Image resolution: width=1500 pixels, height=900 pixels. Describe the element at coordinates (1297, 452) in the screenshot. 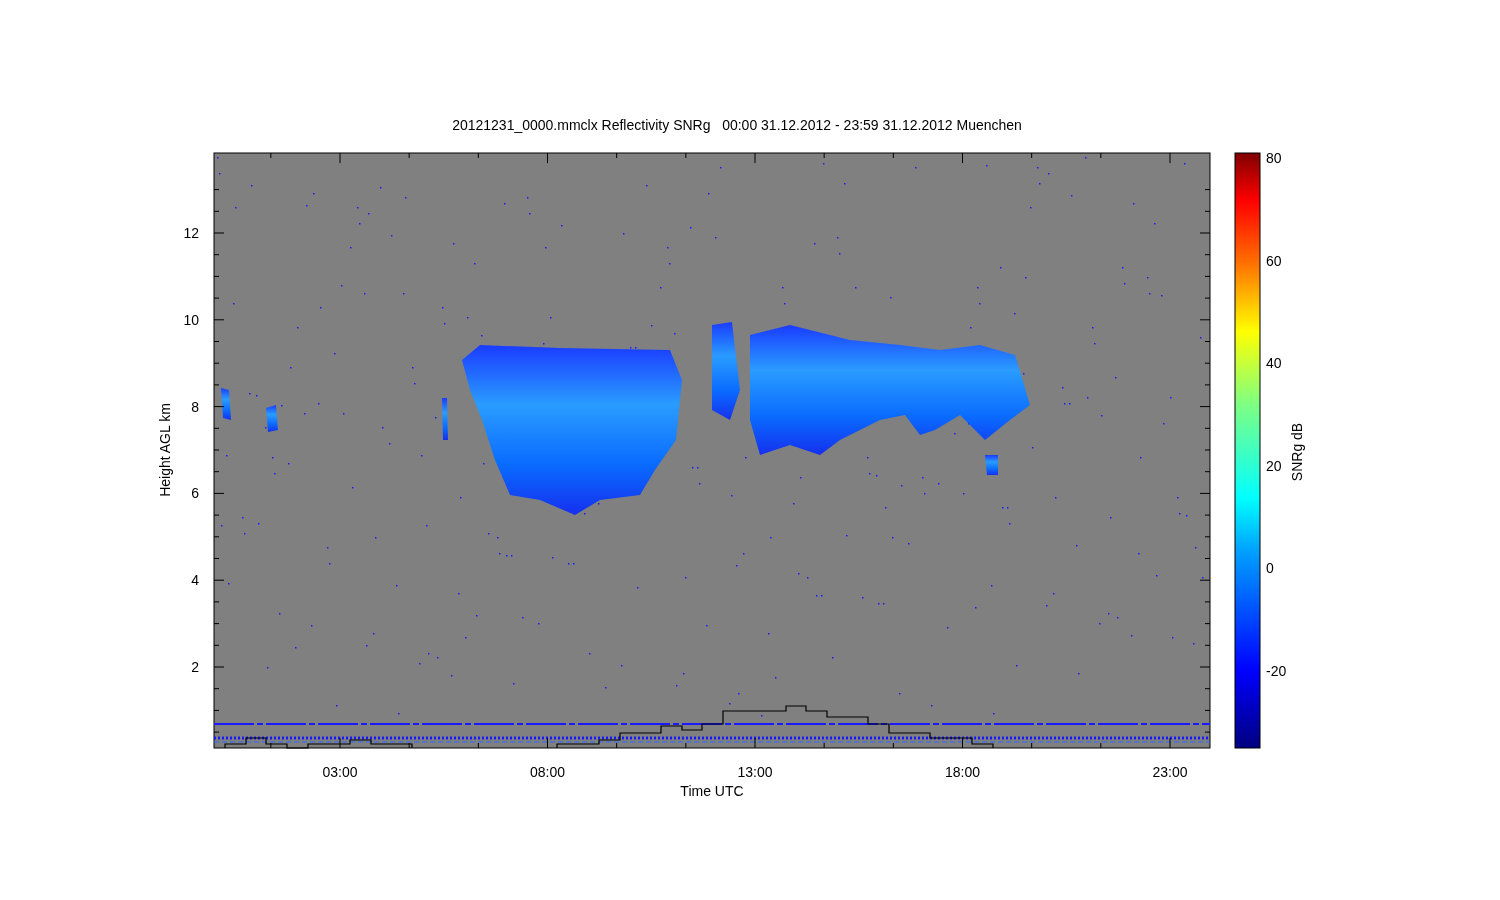

I see `colorbar-label: SNRg dB` at that location.